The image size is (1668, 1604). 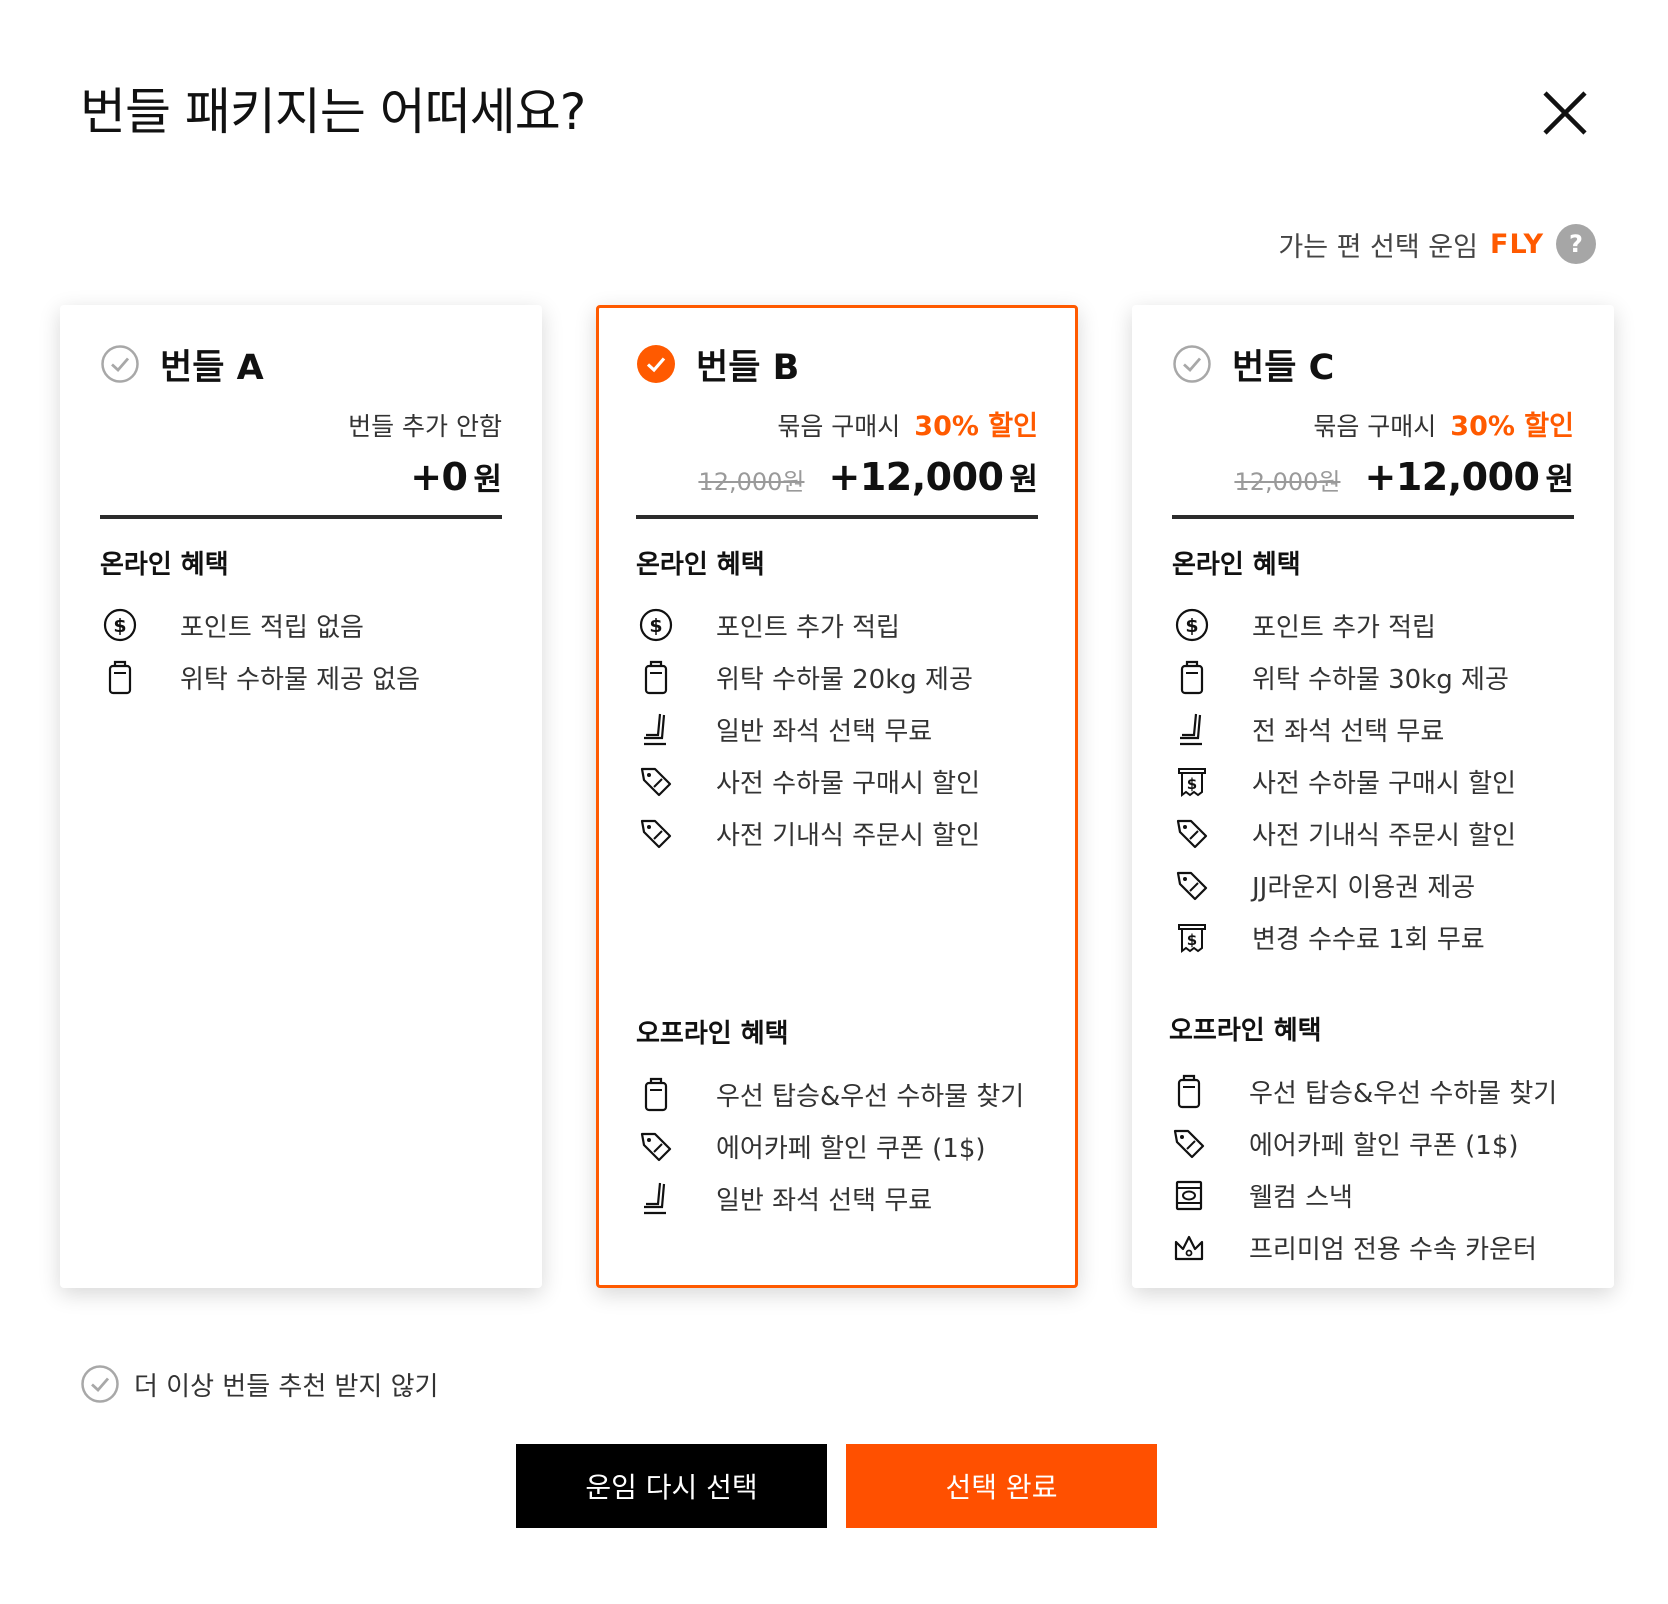 I want to click on benefit-text: 전 좌석 선택 무료, so click(x=1348, y=731).